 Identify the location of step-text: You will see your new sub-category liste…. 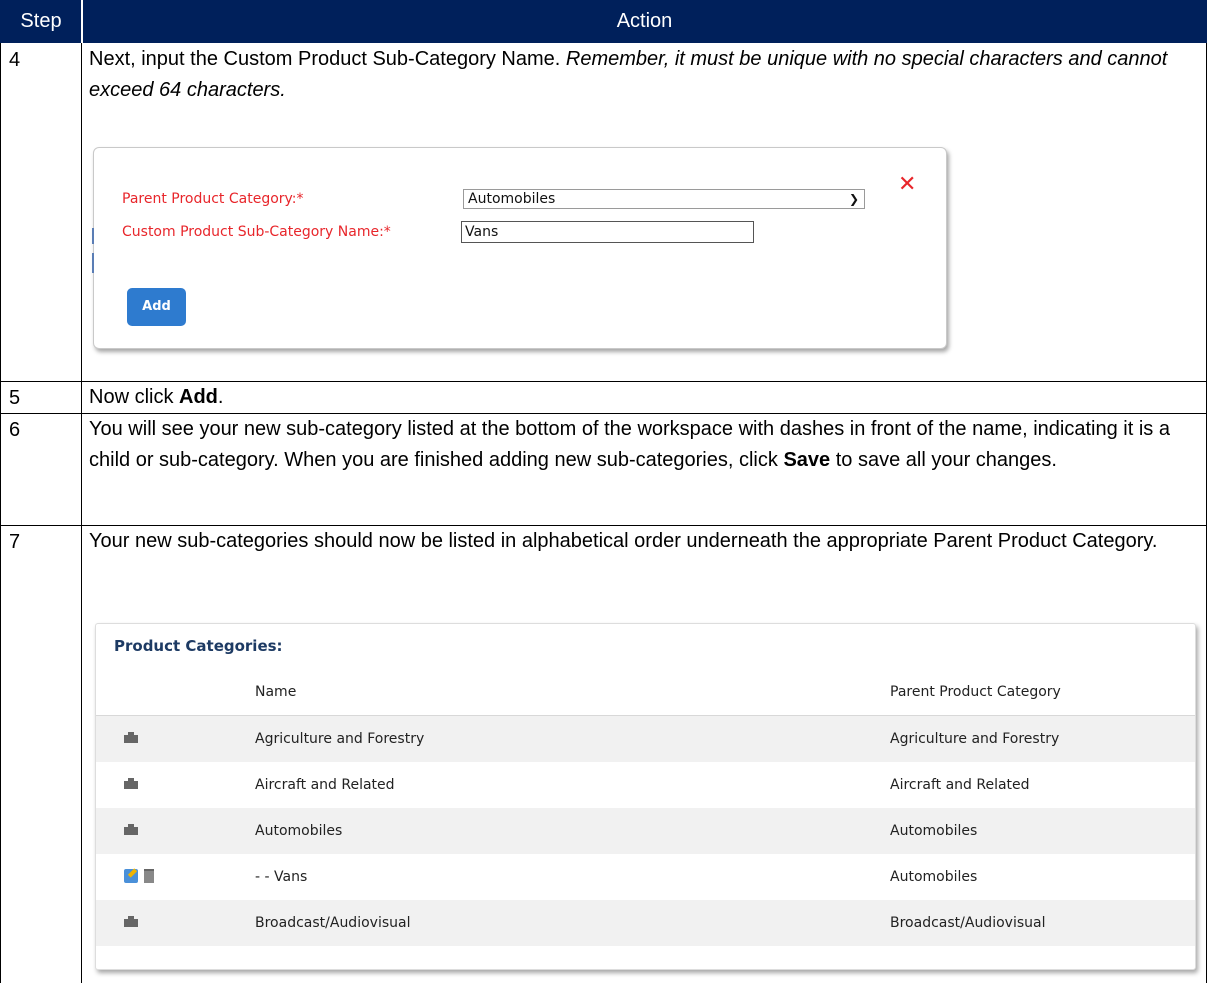
(645, 445).